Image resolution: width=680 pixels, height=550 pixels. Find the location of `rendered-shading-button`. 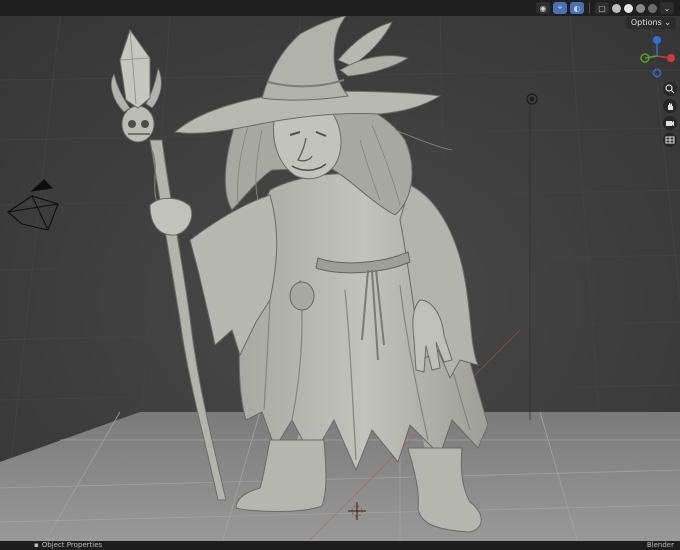

rendered-shading-button is located at coordinates (652, 8).